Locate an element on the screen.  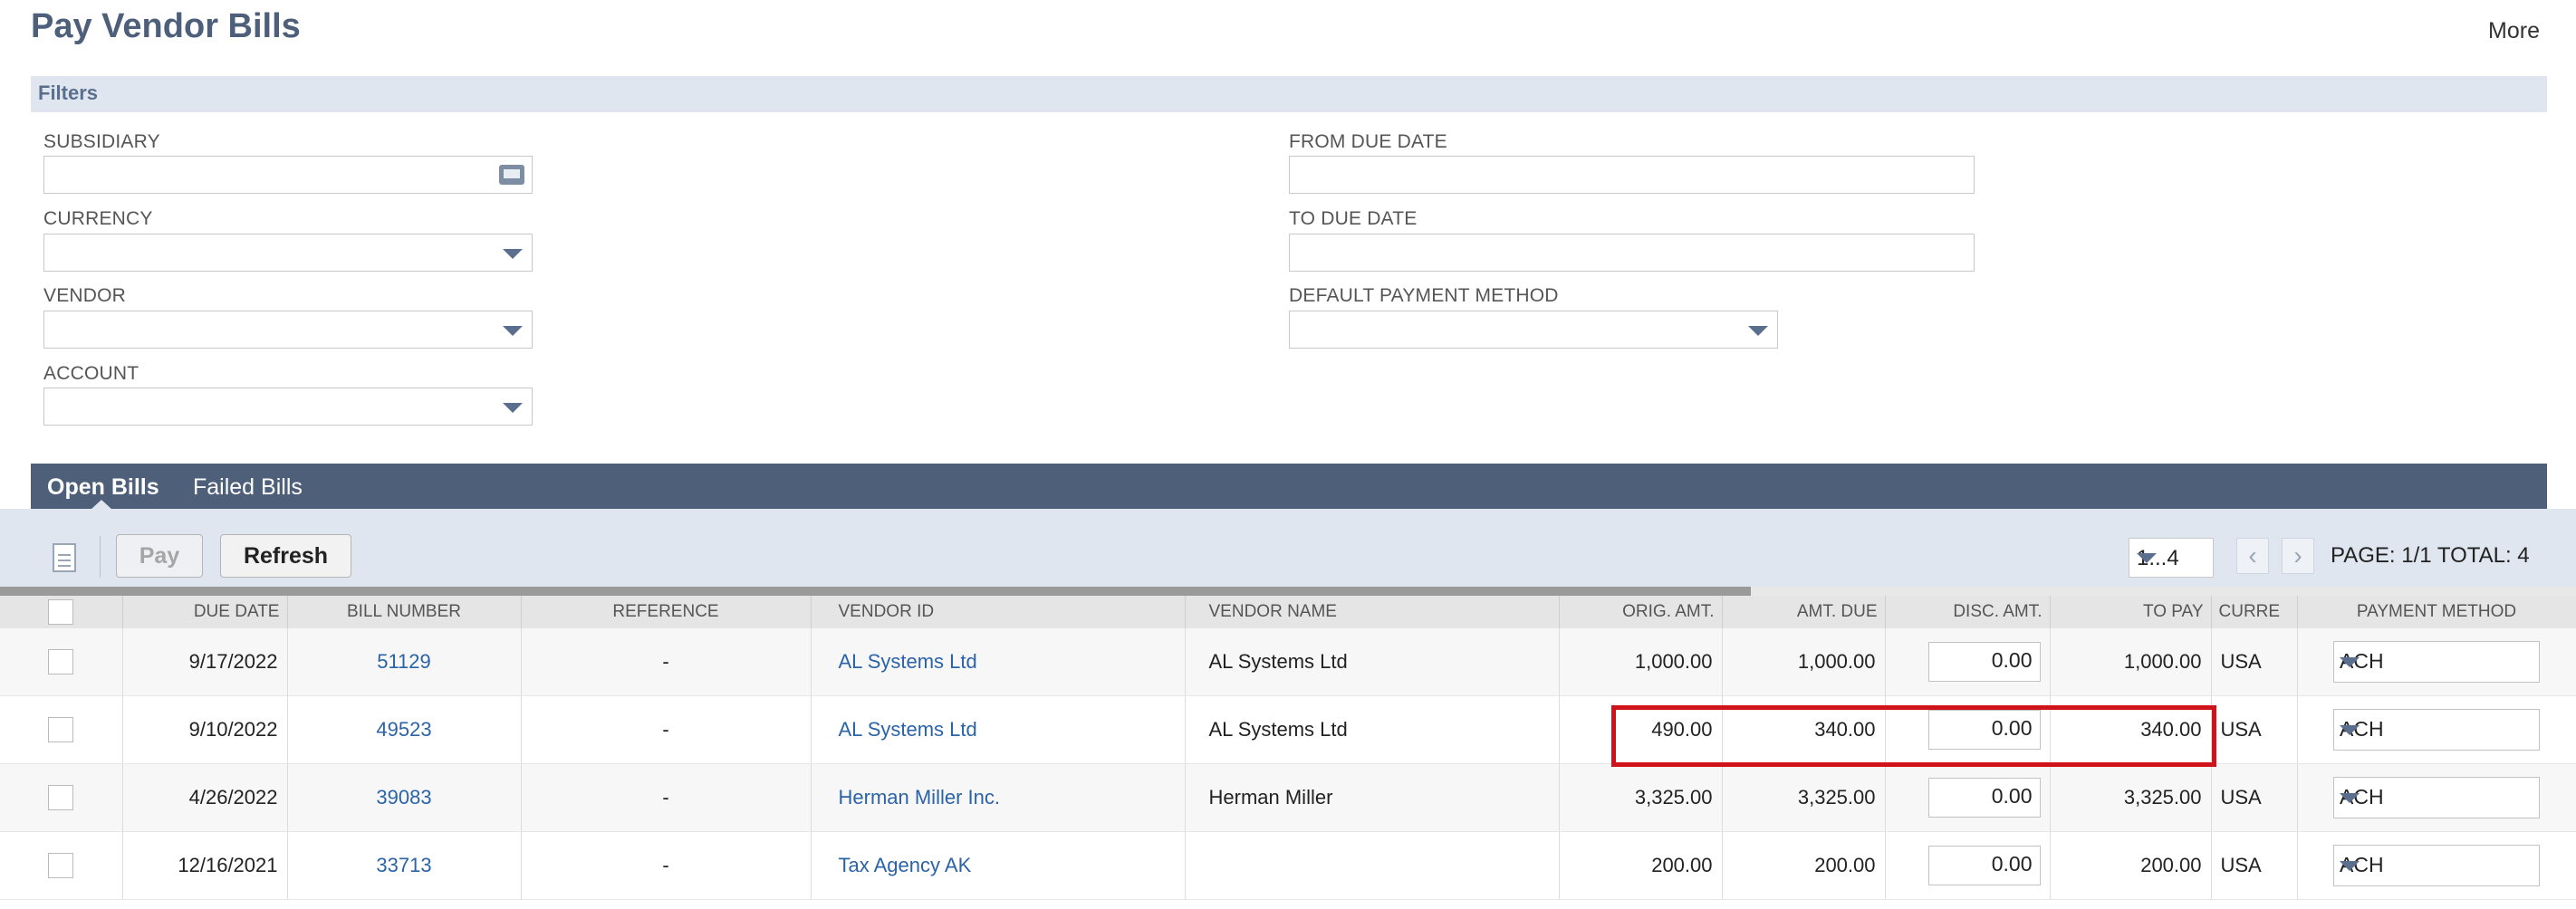
subtab-bar: Open Bills Failed Bills is located at coordinates (1289, 487).